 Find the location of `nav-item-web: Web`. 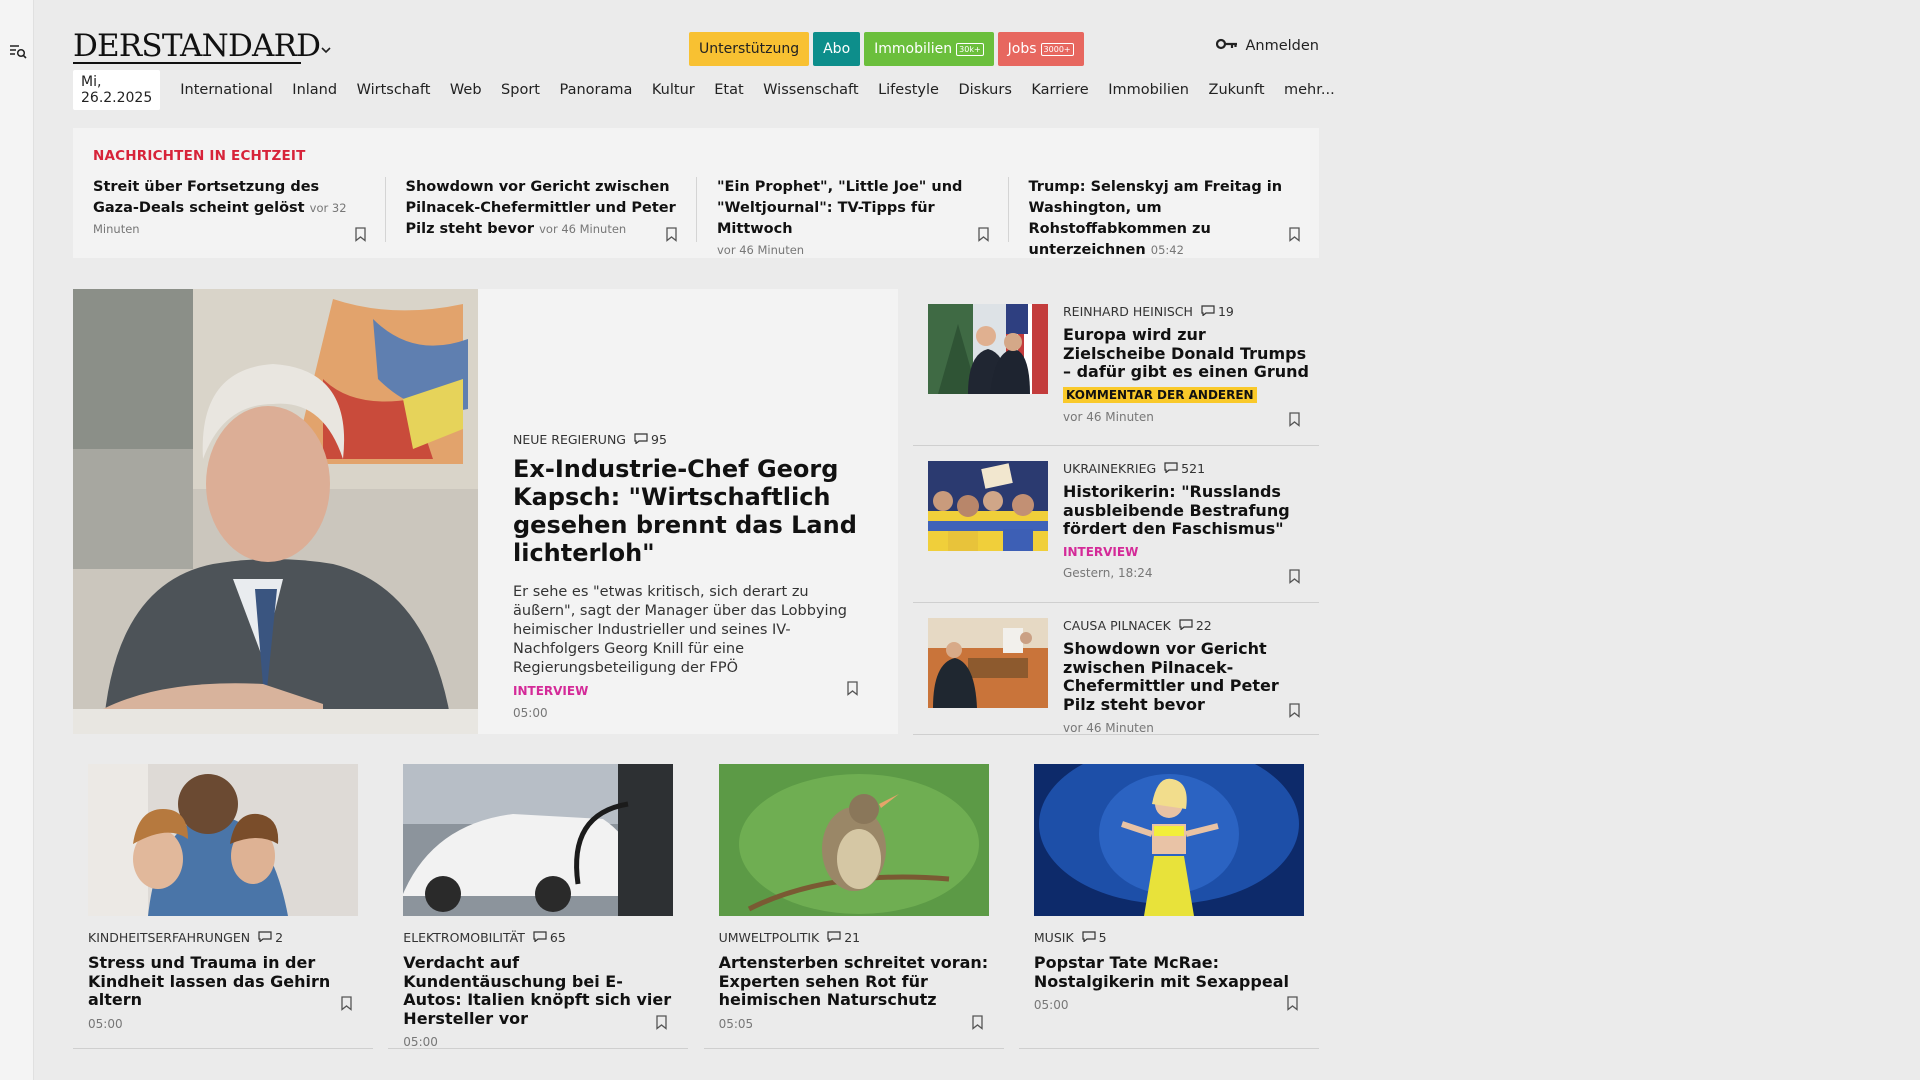

nav-item-web: Web is located at coordinates (466, 90).